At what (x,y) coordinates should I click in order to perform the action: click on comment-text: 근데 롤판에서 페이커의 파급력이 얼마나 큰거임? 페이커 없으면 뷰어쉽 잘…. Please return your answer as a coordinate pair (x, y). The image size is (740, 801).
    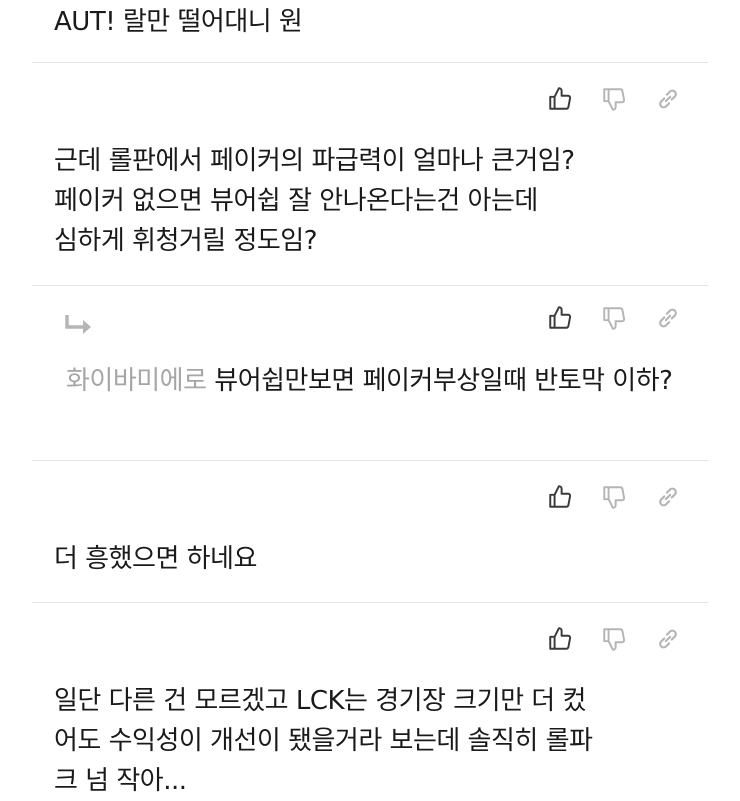
    Looking at the image, I should click on (314, 201).